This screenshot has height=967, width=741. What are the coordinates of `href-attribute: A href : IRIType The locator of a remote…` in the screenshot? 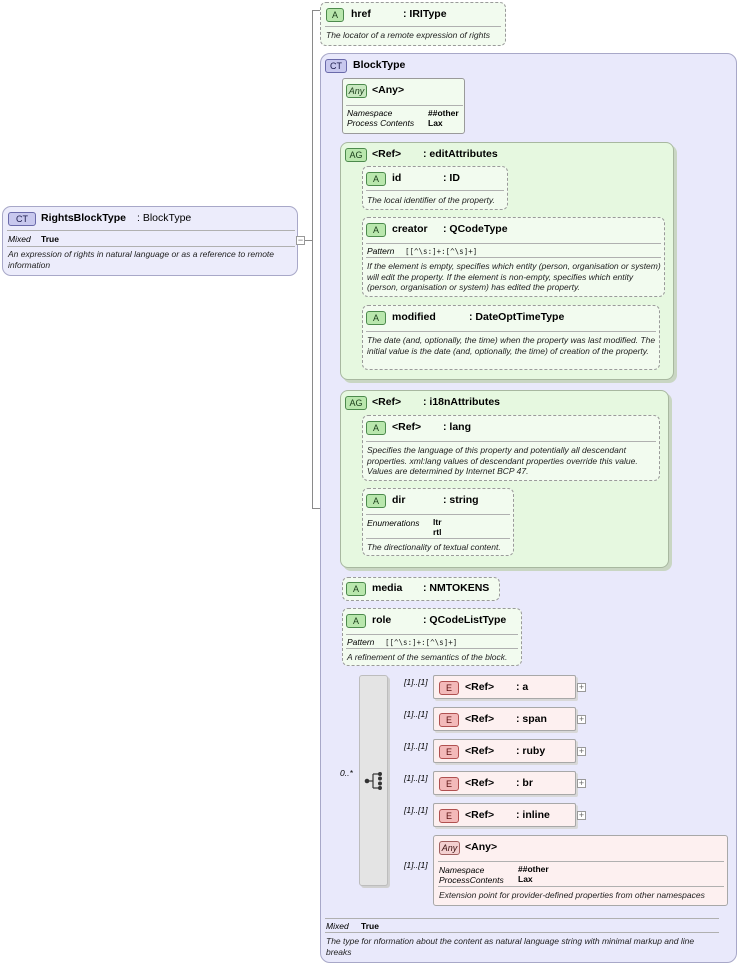 It's located at (413, 24).